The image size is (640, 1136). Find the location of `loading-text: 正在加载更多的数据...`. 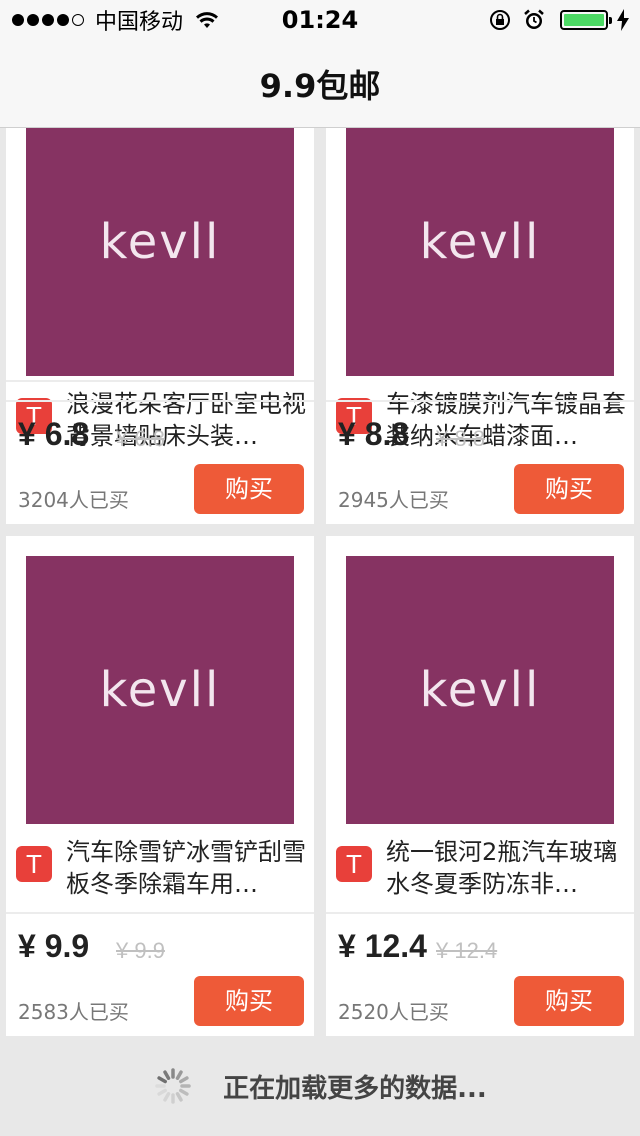

loading-text: 正在加载更多的数据... is located at coordinates (355, 1088).